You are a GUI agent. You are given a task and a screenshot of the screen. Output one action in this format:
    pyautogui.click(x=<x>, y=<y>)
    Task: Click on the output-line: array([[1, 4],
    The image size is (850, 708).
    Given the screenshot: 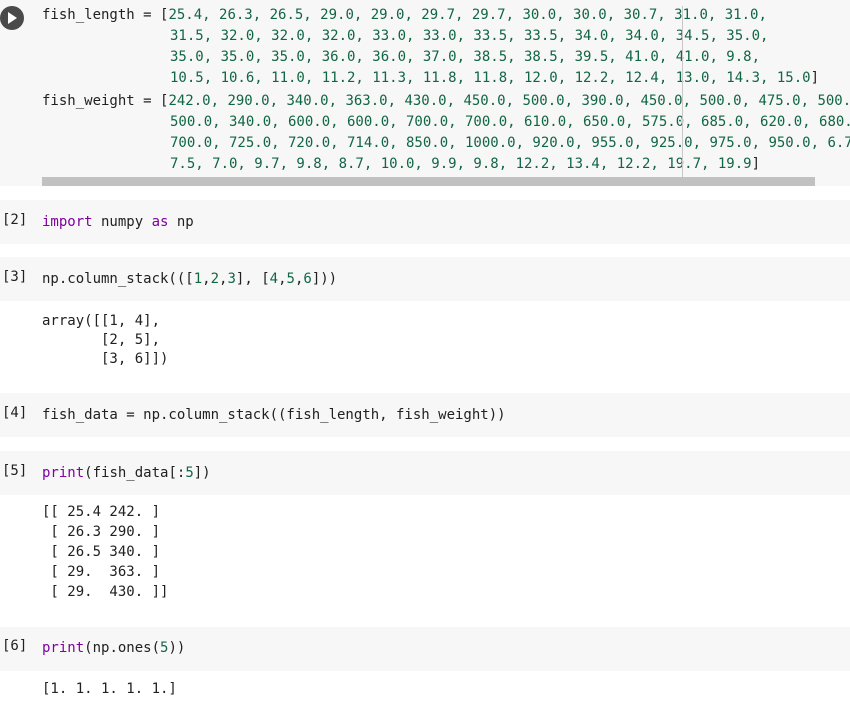 What is the action you would take?
    pyautogui.click(x=101, y=321)
    